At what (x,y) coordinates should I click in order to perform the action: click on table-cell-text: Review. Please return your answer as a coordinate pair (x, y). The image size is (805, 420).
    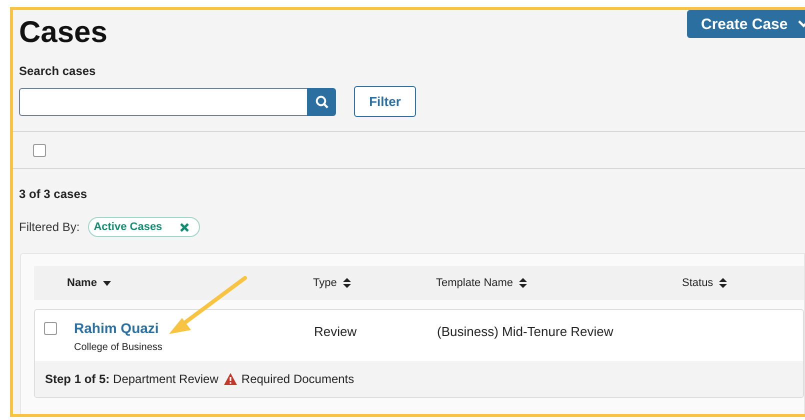
    Looking at the image, I should click on (336, 331).